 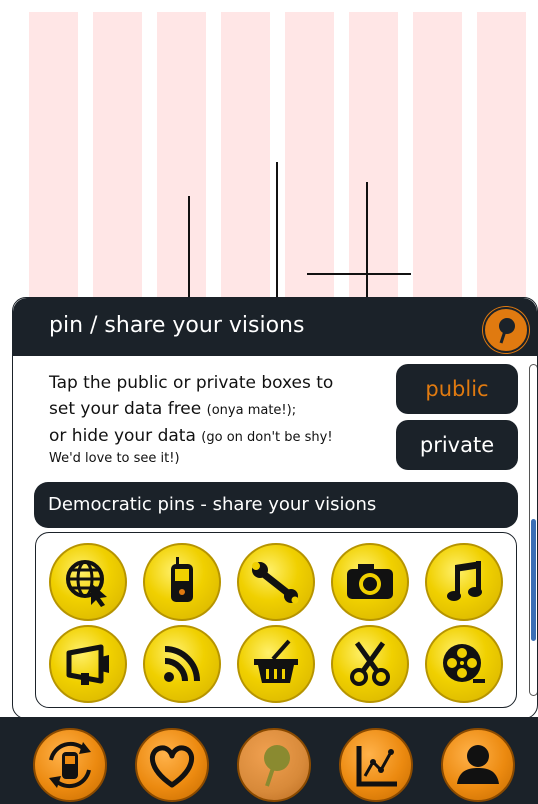 I want to click on nav-favorites-button, so click(x=172, y=765).